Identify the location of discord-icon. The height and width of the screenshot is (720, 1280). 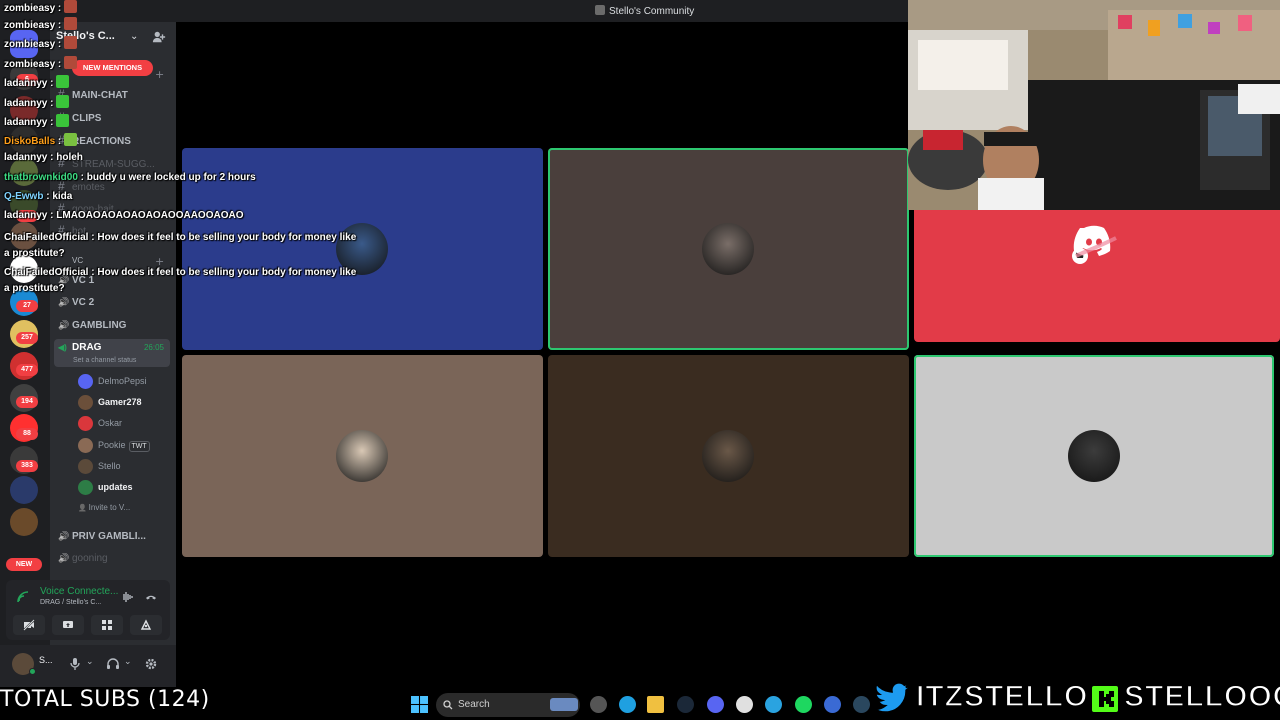
(715, 704).